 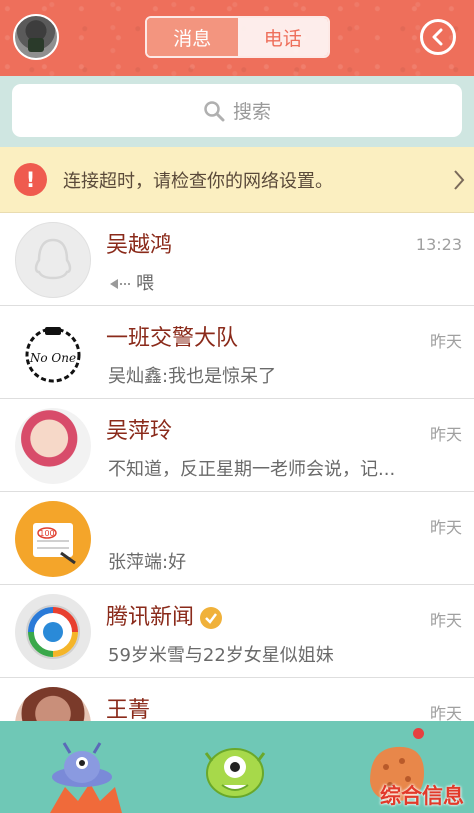 What do you see at coordinates (214, 110) in the screenshot?
I see `search-icon` at bounding box center [214, 110].